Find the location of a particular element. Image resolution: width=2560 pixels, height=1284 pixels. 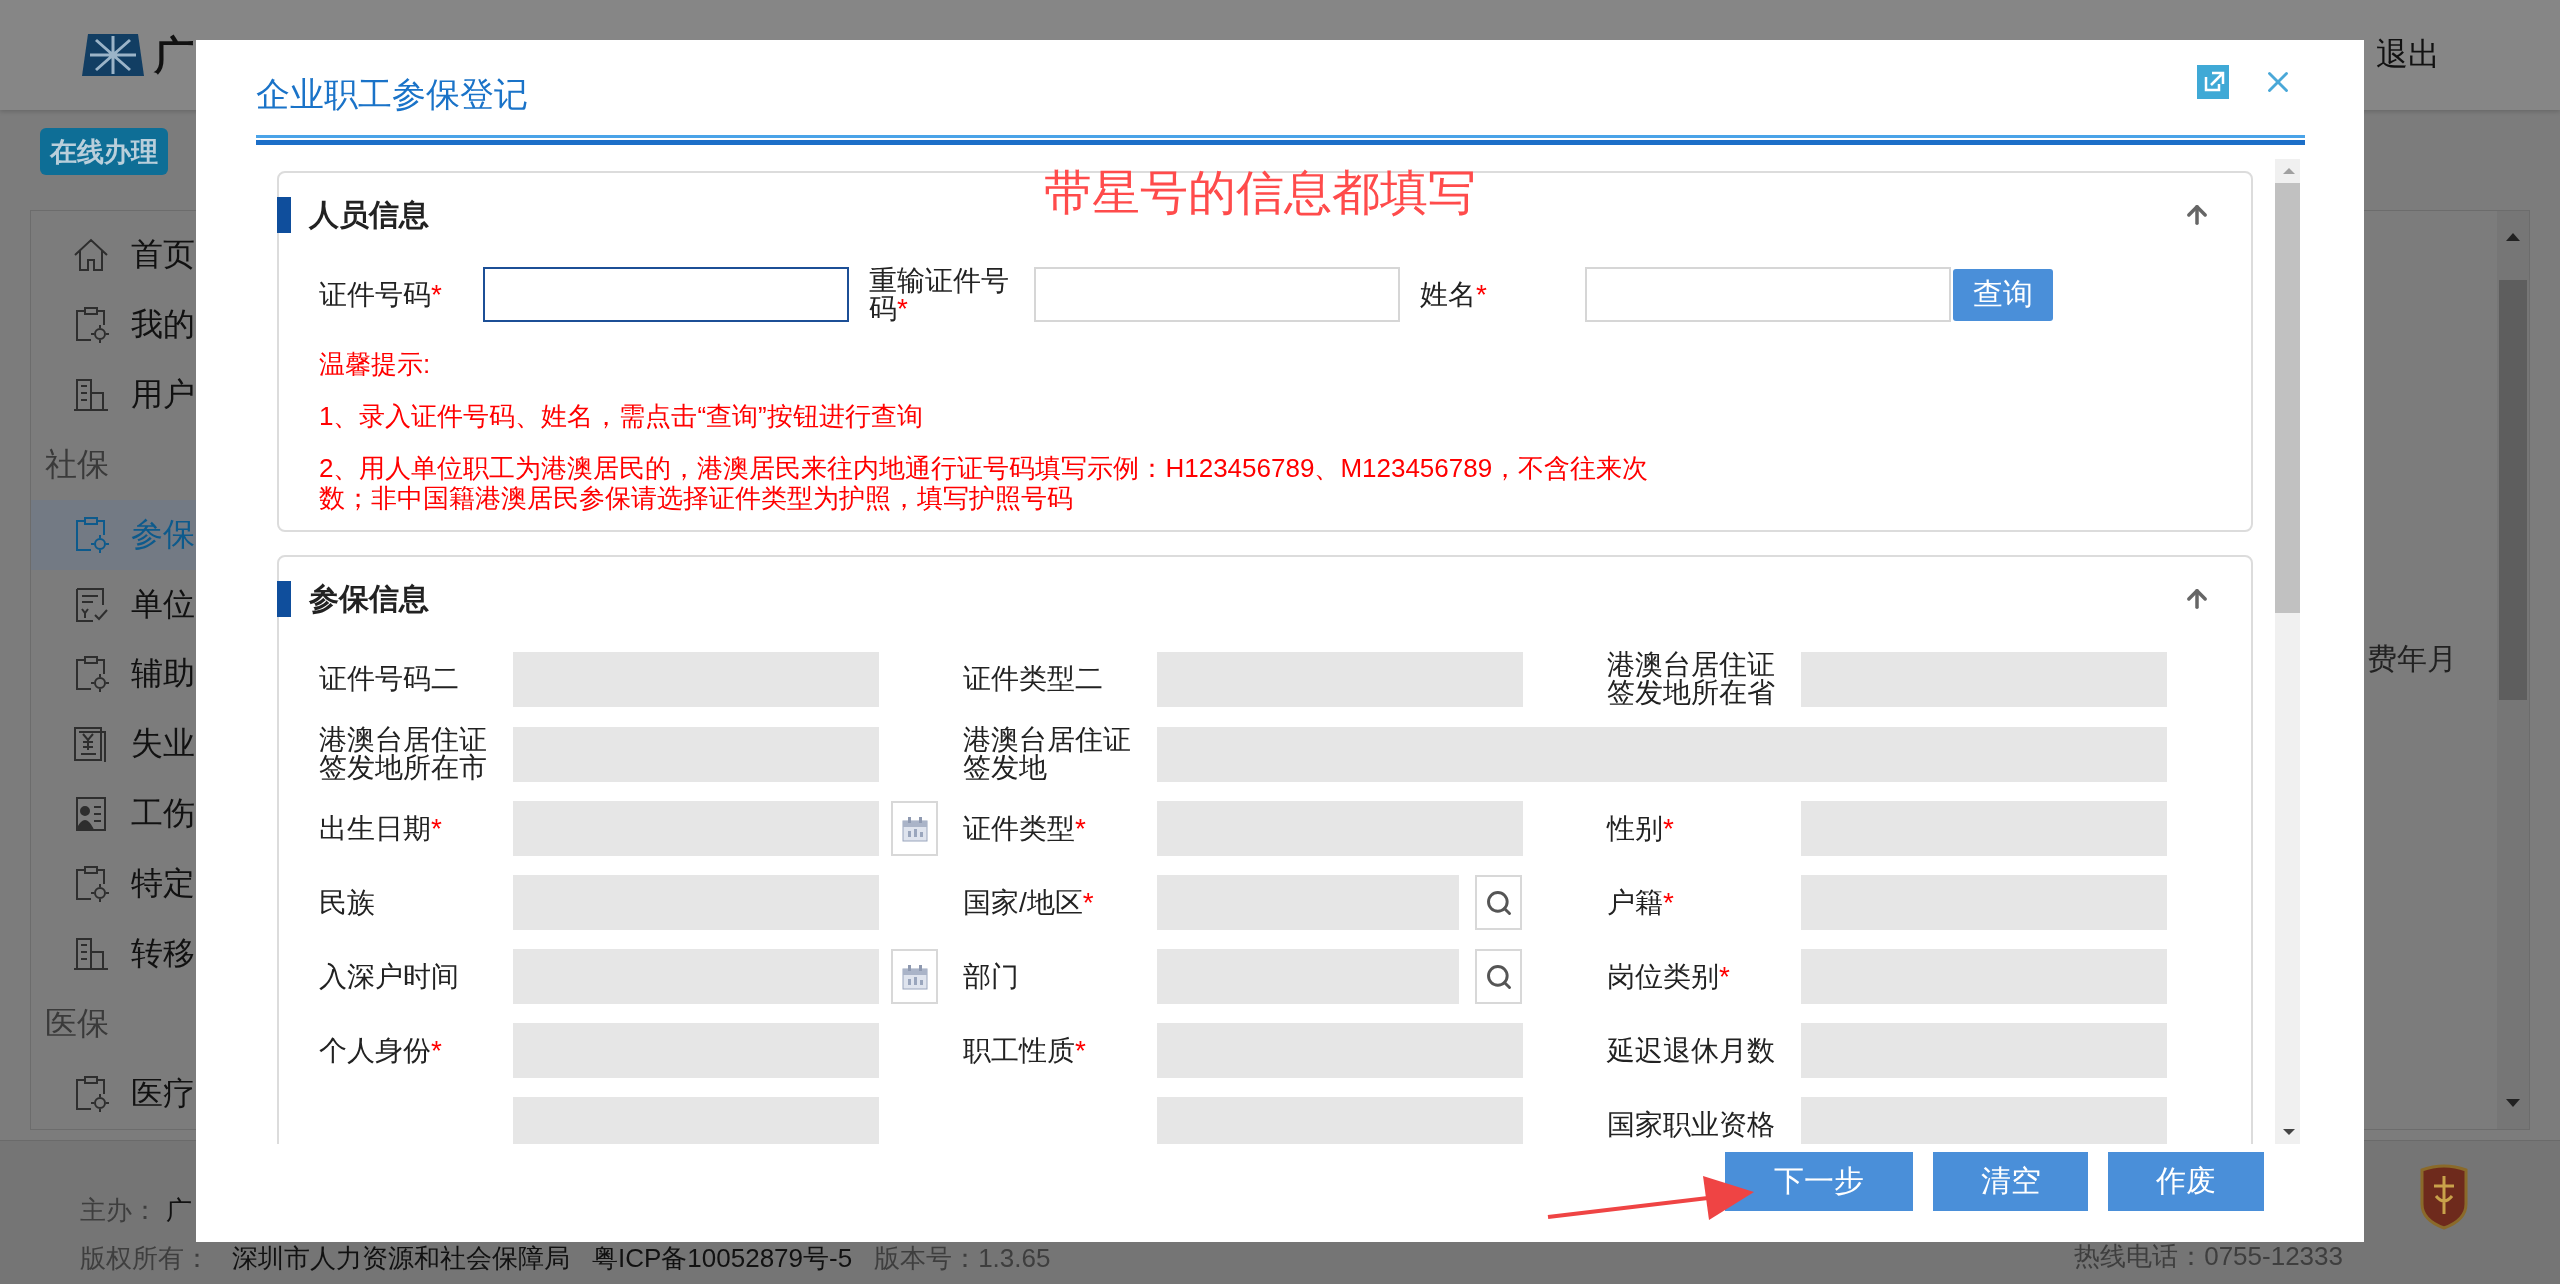

field-label: 港澳台居住证签发地所在市 is located at coordinates (403, 754).